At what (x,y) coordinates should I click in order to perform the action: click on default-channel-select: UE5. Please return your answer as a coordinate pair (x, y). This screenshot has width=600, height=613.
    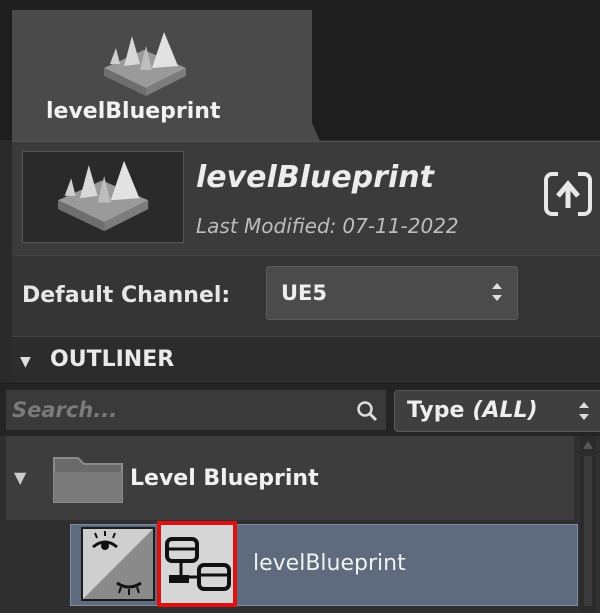
    Looking at the image, I should click on (392, 293).